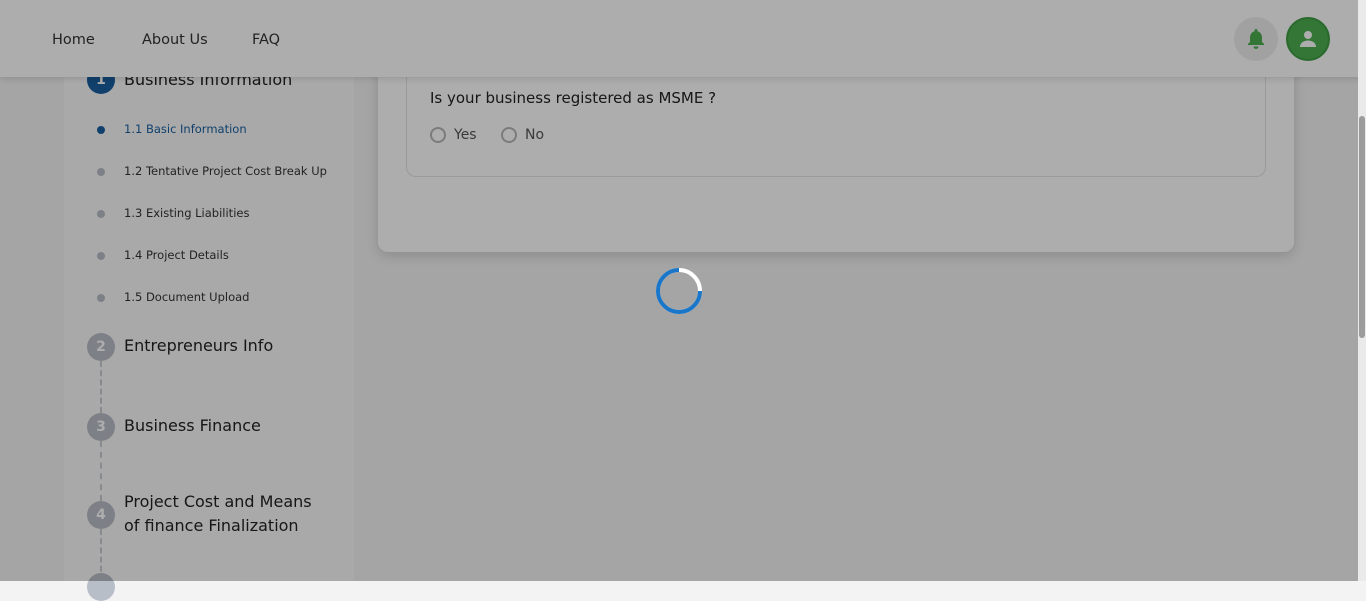 This screenshot has height=601, width=1366. I want to click on loading-spinner-icon, so click(679, 291).